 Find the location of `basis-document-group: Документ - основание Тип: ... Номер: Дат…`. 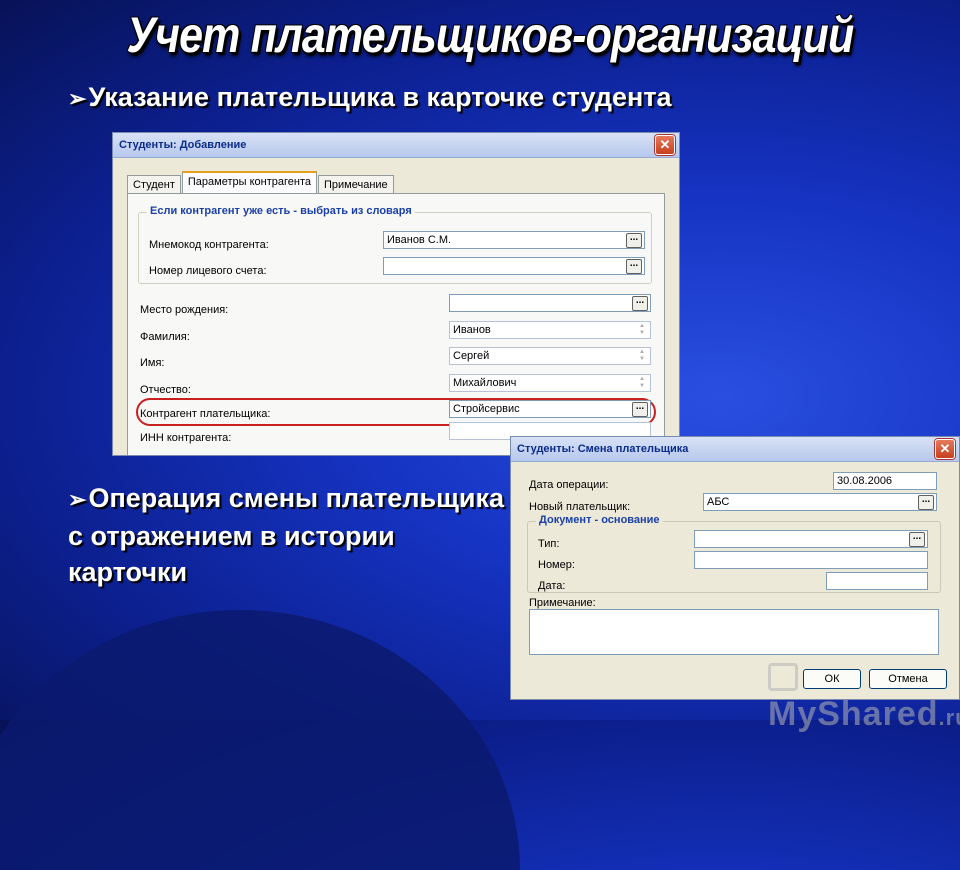

basis-document-group: Документ - основание Тип: ... Номер: Дат… is located at coordinates (734, 557).